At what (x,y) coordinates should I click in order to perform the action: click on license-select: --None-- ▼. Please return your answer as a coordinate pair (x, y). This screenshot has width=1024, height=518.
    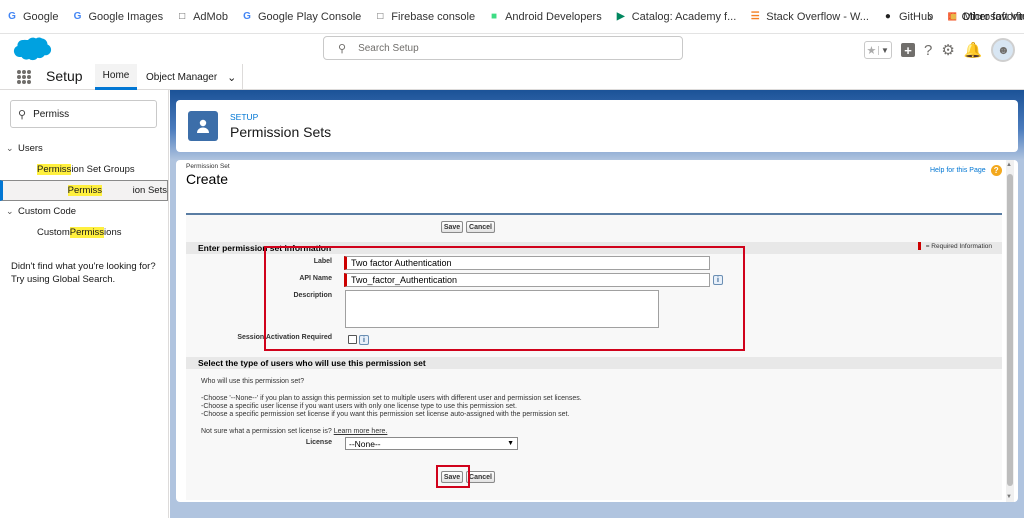
    Looking at the image, I should click on (431, 443).